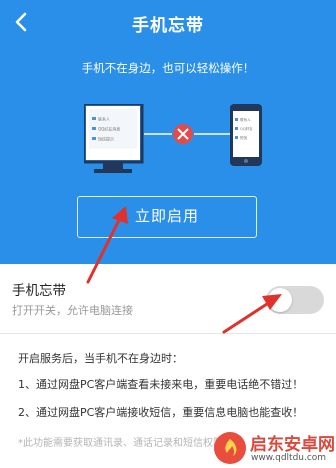 Image resolution: width=336 pixels, height=468 pixels. What do you see at coordinates (39, 291) in the screenshot?
I see `setting-title: 手机忘带` at bounding box center [39, 291].